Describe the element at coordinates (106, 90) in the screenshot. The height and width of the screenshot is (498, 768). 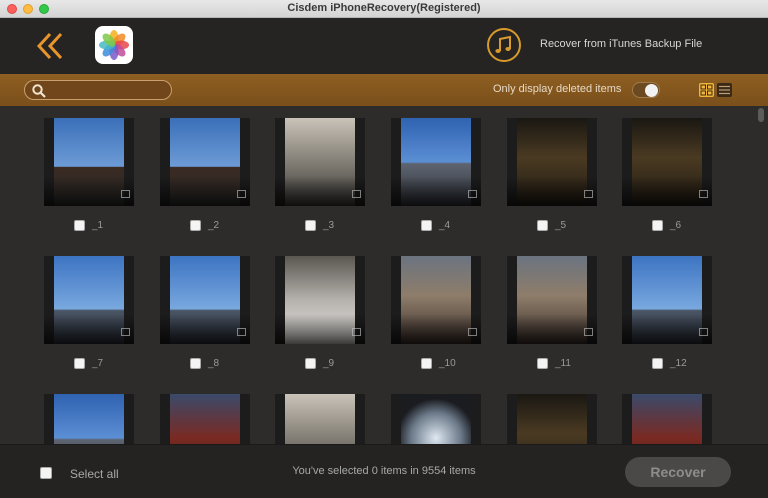
I see `search-input` at that location.